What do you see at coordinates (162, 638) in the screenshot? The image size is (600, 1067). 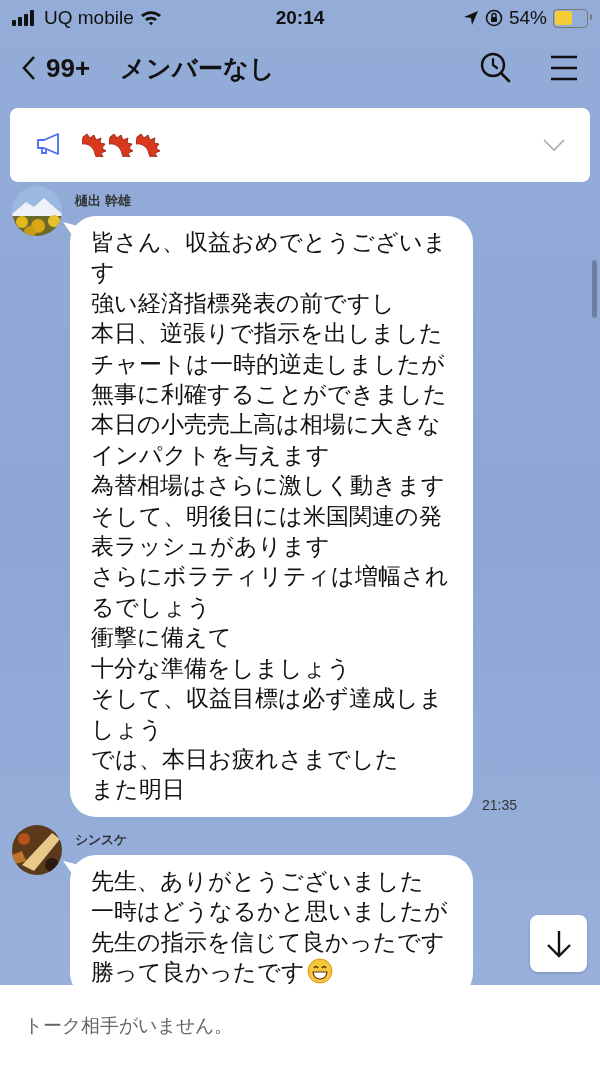 I see `message-line: 衝撃に備えて` at bounding box center [162, 638].